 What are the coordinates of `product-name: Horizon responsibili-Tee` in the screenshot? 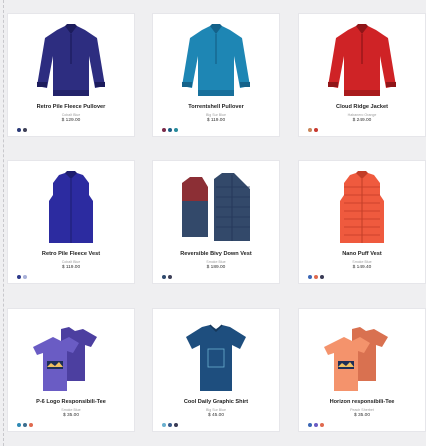 It's located at (362, 402).